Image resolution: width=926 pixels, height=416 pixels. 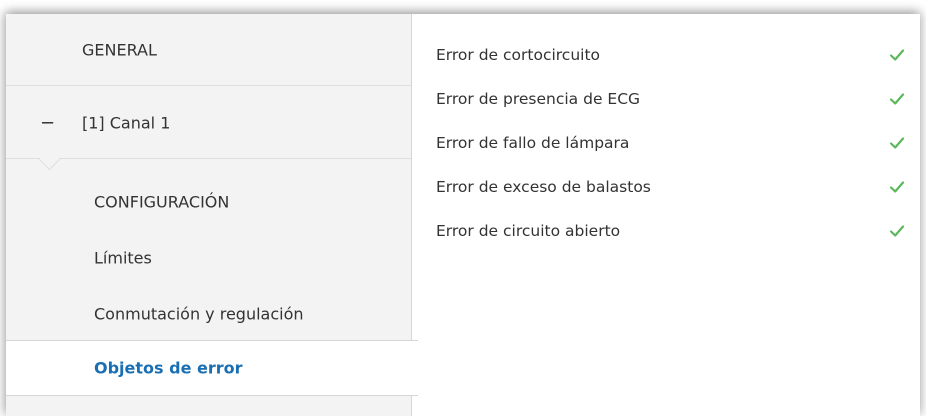 What do you see at coordinates (119, 49) in the screenshot?
I see `sidebar-item-label: GENERAL` at bounding box center [119, 49].